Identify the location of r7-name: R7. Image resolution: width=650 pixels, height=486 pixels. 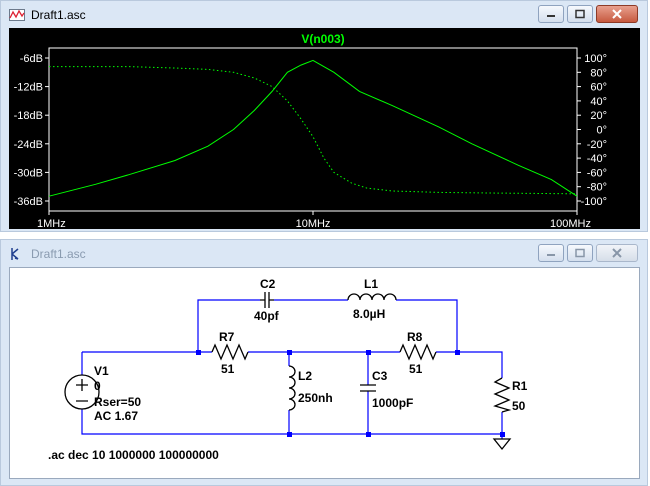
(227, 337).